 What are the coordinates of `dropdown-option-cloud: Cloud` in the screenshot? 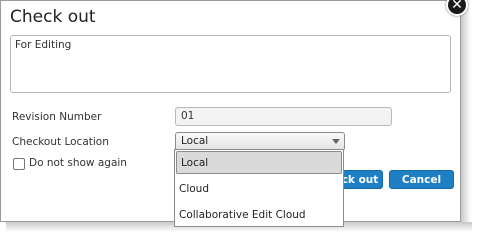 It's located at (259, 189).